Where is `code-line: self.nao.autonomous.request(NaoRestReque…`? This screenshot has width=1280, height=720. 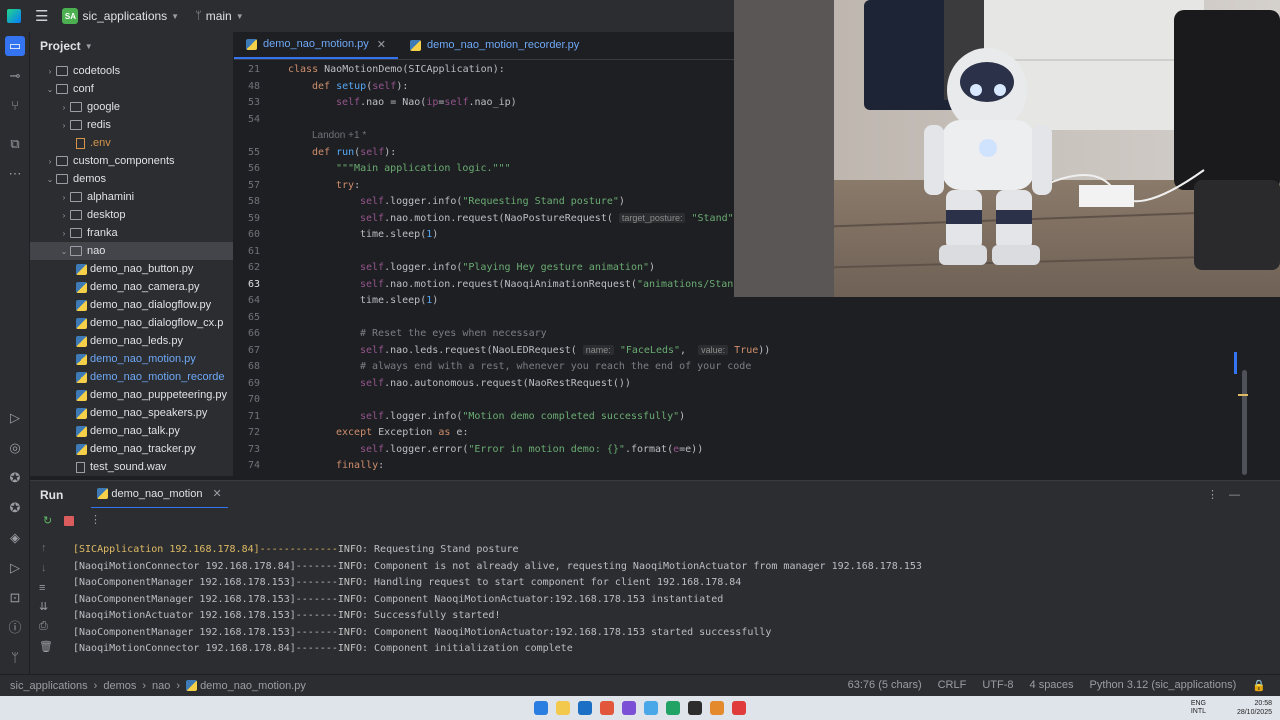 code-line: self.nao.autonomous.request(NaoRestReque… is located at coordinates (495, 383).